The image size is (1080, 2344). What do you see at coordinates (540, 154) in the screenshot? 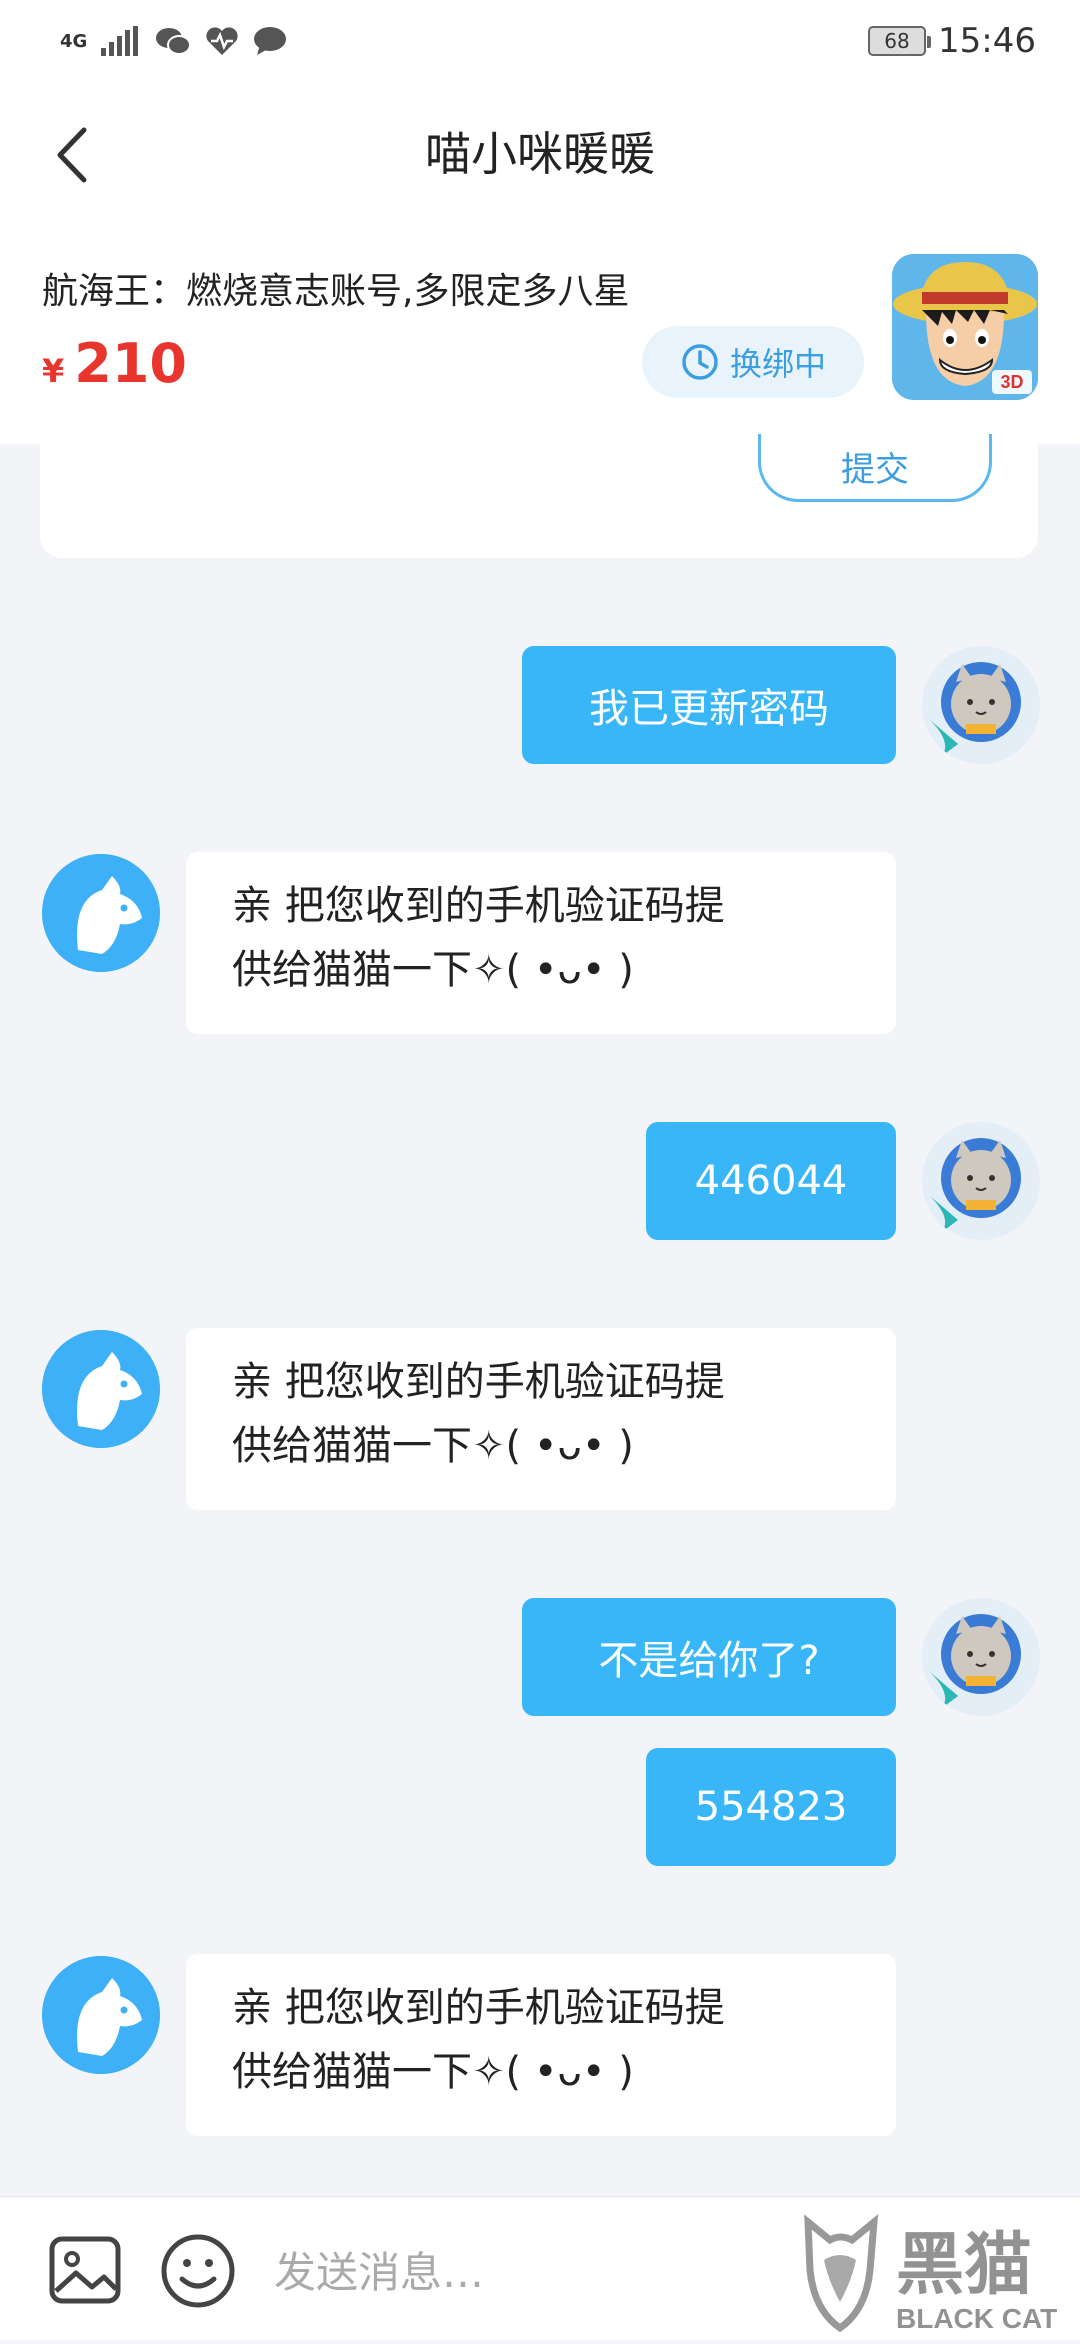
I see `page-title: 喵小咪暖暖` at bounding box center [540, 154].